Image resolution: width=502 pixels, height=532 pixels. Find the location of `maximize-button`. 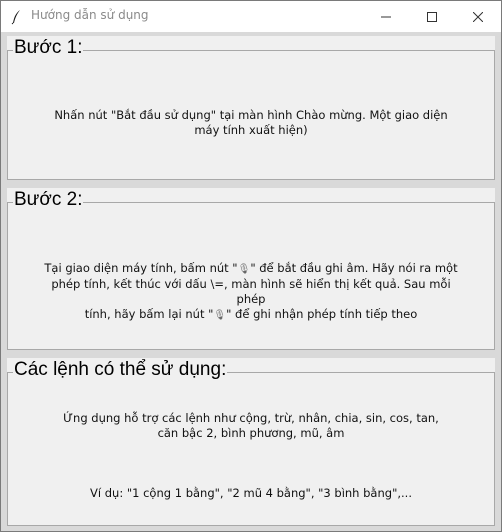

maximize-button is located at coordinates (432, 16).